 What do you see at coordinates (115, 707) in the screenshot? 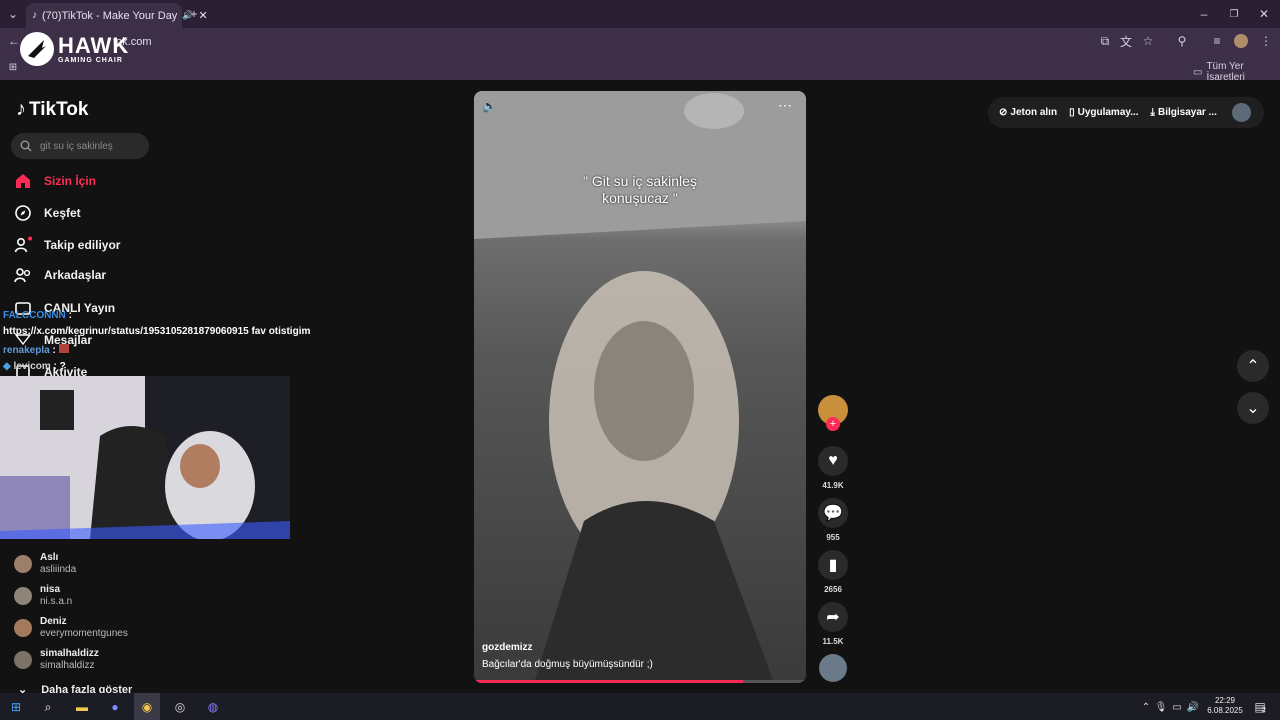
I see `app-icon: ●` at bounding box center [115, 707].